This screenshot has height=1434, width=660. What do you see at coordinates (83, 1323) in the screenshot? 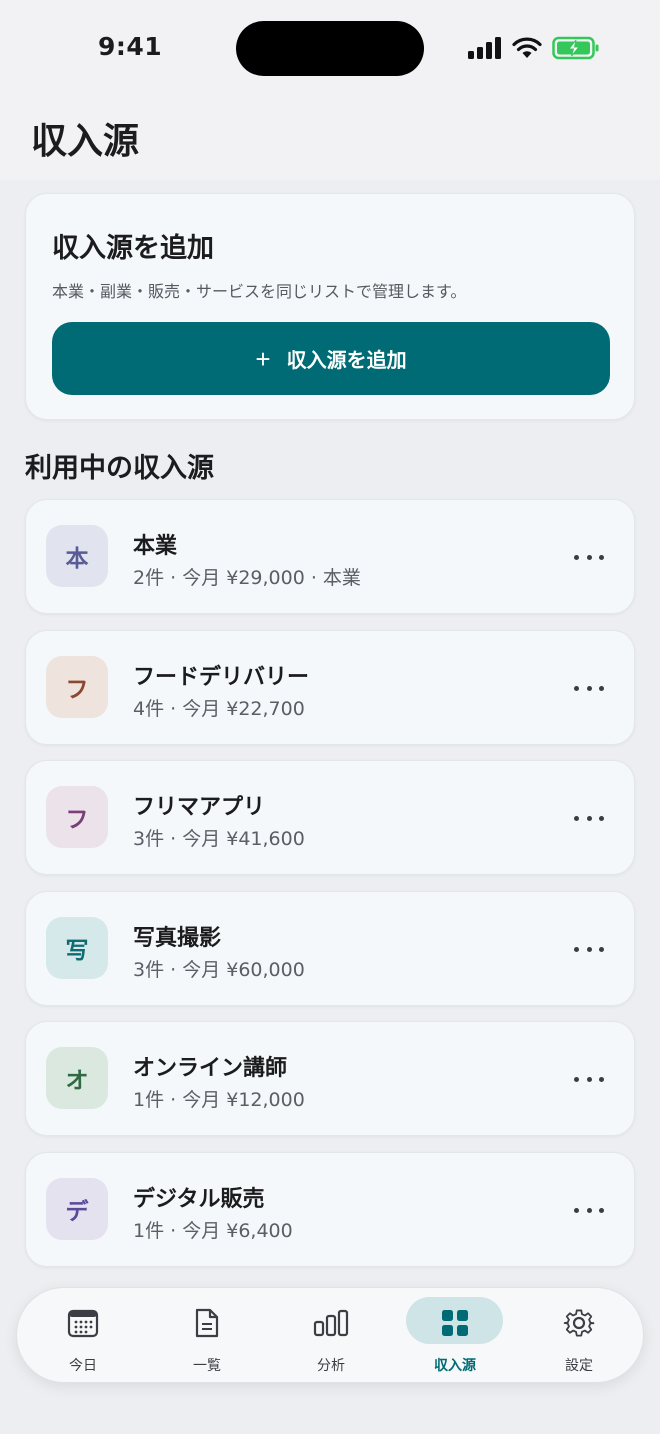
I see `calendar-icon` at bounding box center [83, 1323].